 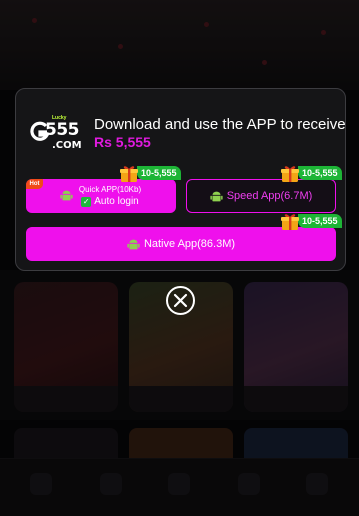 I want to click on close-icon, so click(x=180, y=300).